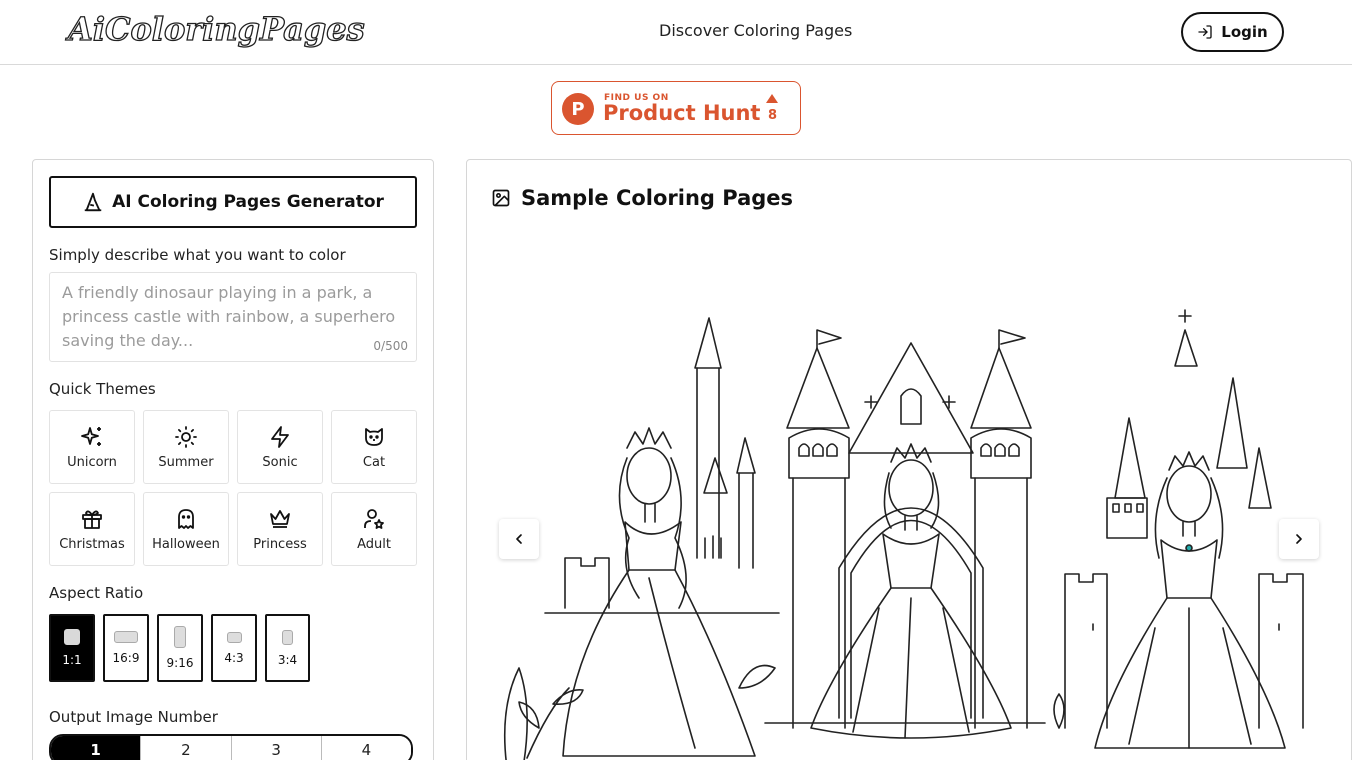 This screenshot has width=1352, height=760. What do you see at coordinates (682, 113) in the screenshot?
I see `product-hunt-name: Product Hunt` at bounding box center [682, 113].